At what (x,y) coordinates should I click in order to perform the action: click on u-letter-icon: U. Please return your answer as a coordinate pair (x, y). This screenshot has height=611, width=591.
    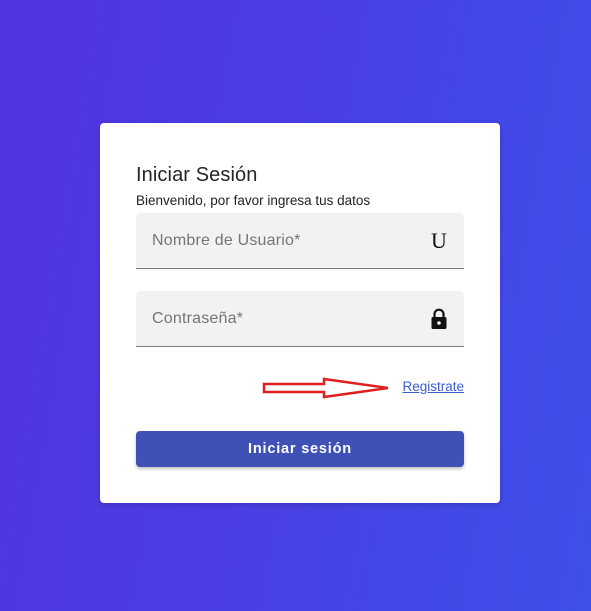
    Looking at the image, I should click on (439, 240).